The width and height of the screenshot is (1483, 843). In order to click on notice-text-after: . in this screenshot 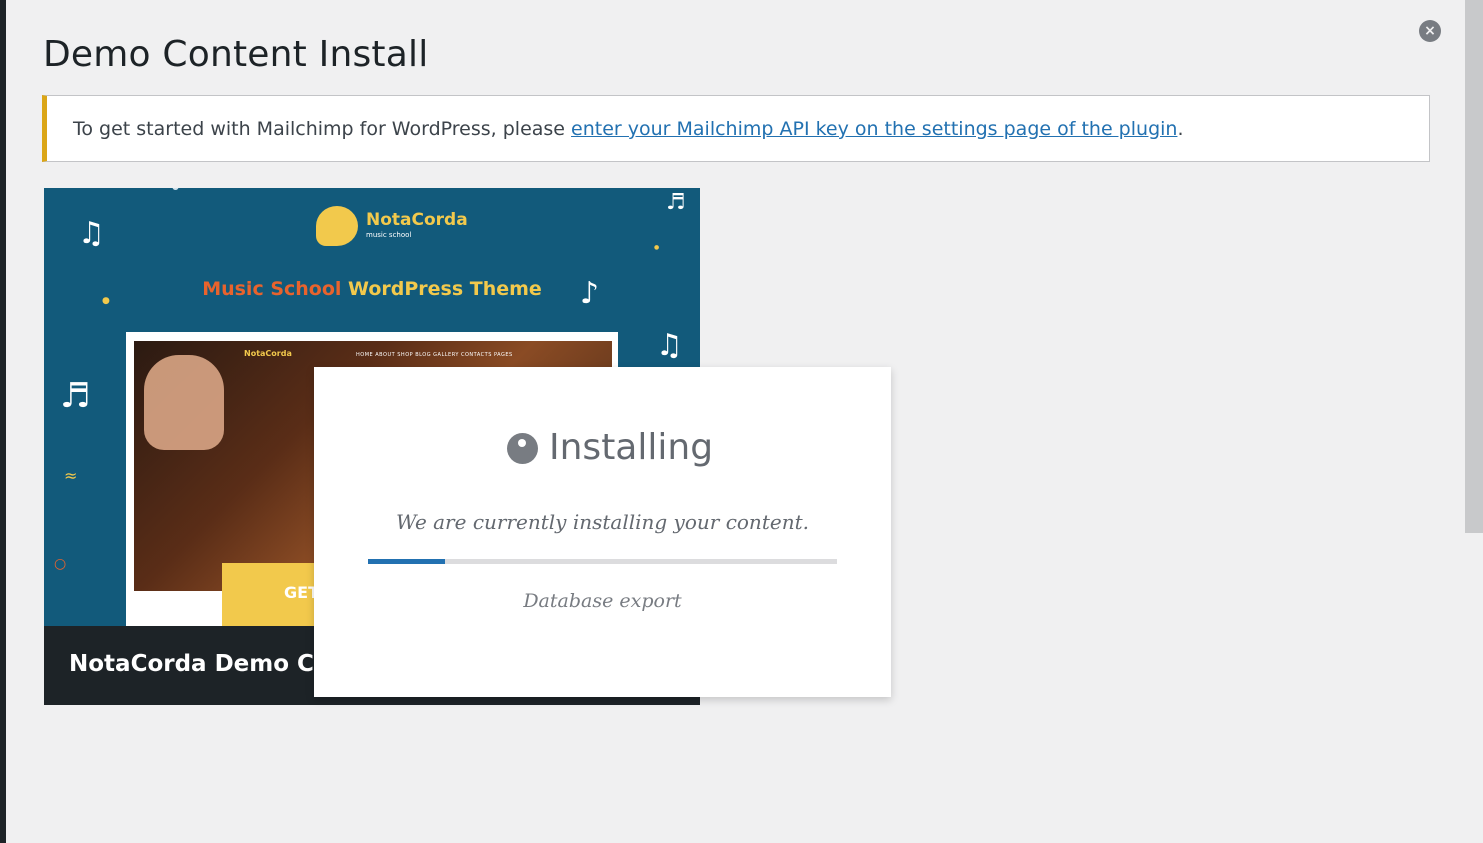, I will do `click(1180, 129)`.